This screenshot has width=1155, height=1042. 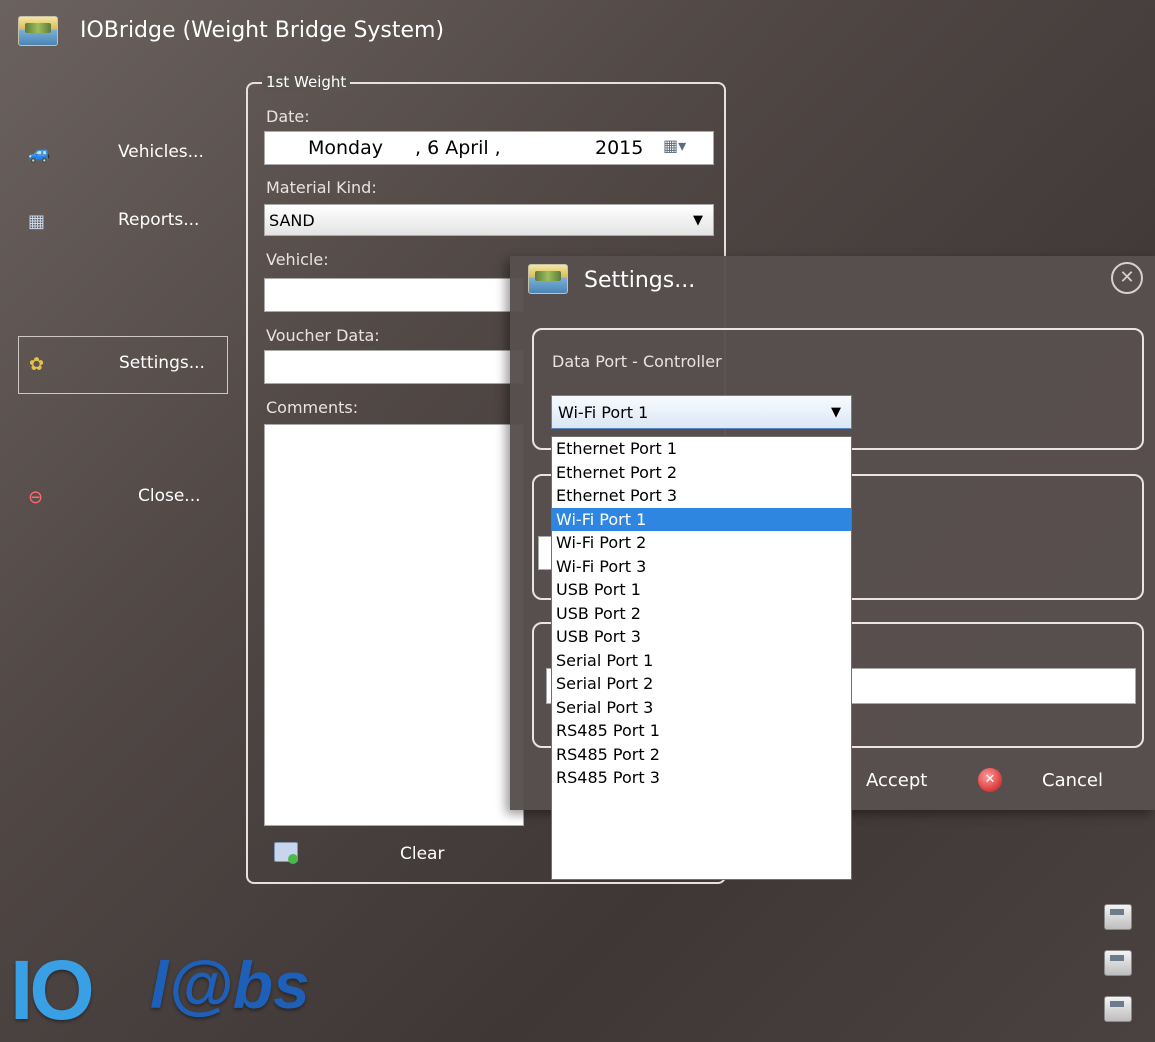 I want to click on data-port-option: Wi-Fi Port 1, so click(x=701, y=519).